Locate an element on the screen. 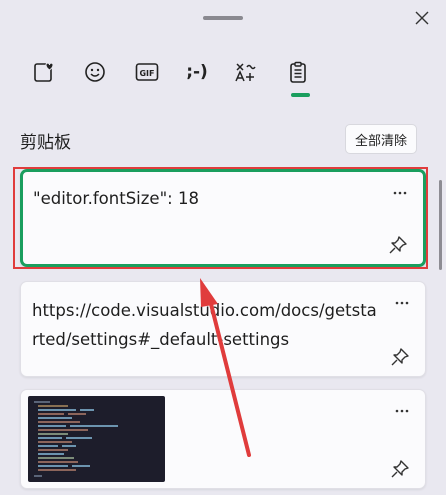 Image resolution: width=446 pixels, height=495 pixels. active-tab-indicator is located at coordinates (300, 95).